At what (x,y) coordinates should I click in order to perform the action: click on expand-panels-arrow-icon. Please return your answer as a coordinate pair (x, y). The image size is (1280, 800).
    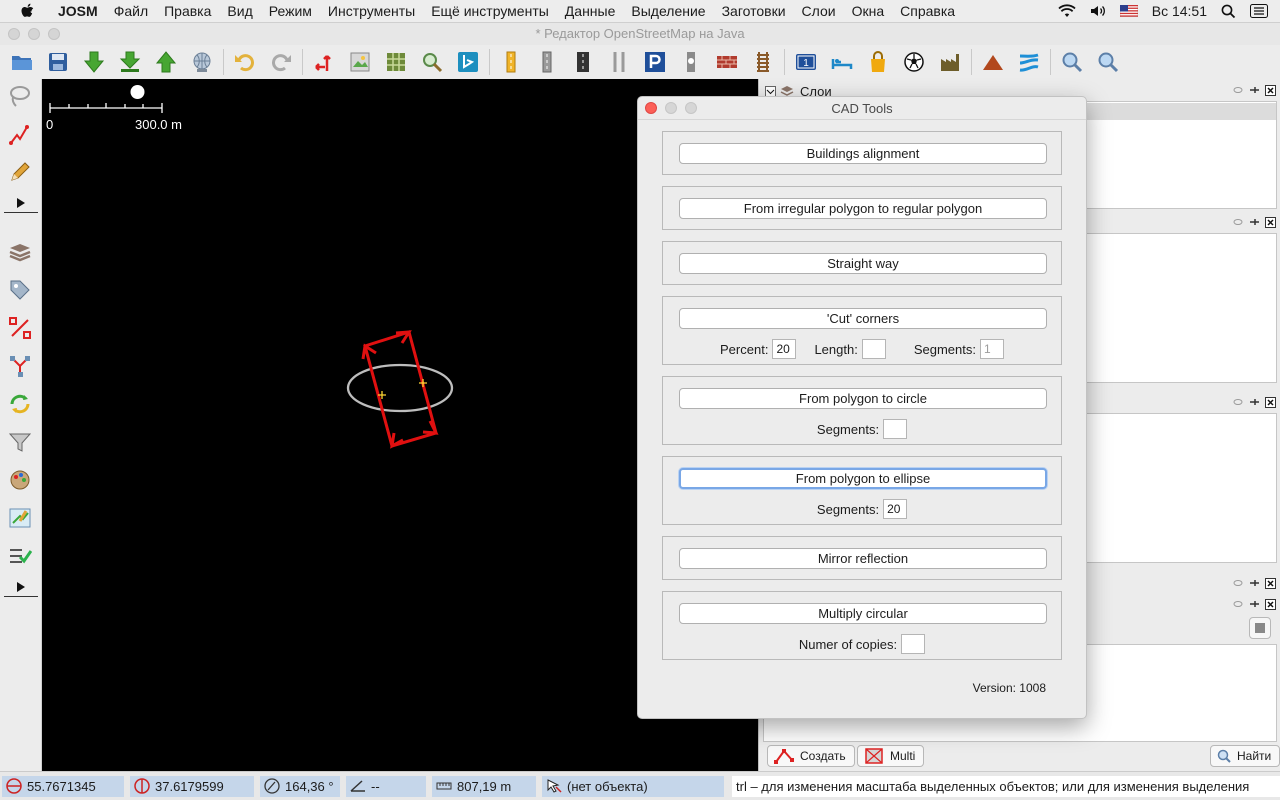
    Looking at the image, I should click on (21, 587).